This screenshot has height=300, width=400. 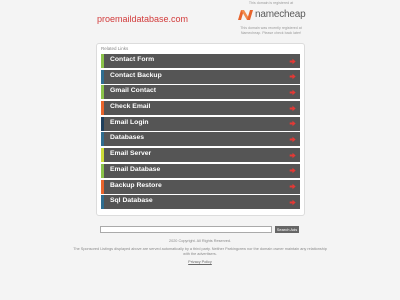 What do you see at coordinates (129, 122) in the screenshot?
I see `related-link-label: Email Login` at bounding box center [129, 122].